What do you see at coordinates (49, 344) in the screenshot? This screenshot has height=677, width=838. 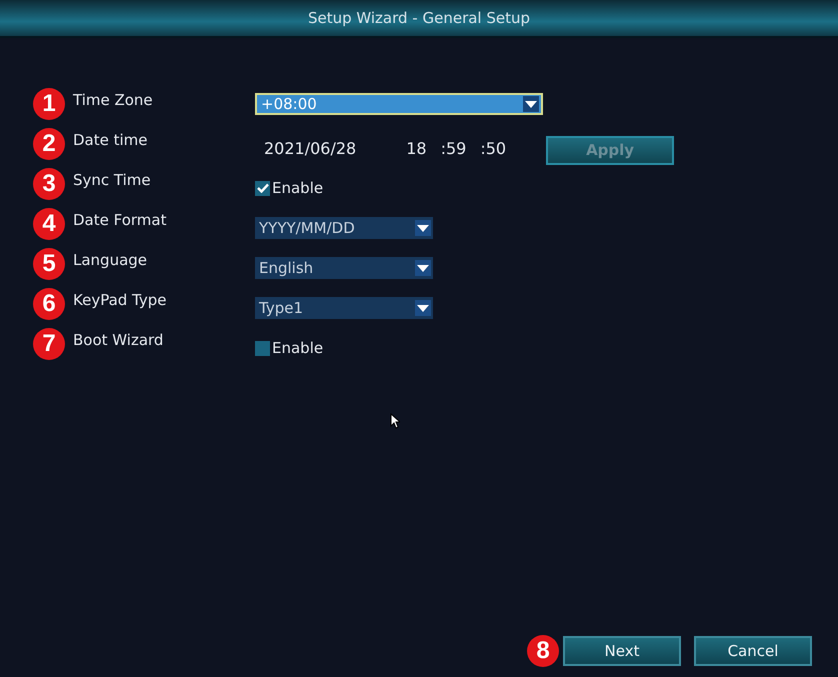 I see `step-number-badge: 7` at bounding box center [49, 344].